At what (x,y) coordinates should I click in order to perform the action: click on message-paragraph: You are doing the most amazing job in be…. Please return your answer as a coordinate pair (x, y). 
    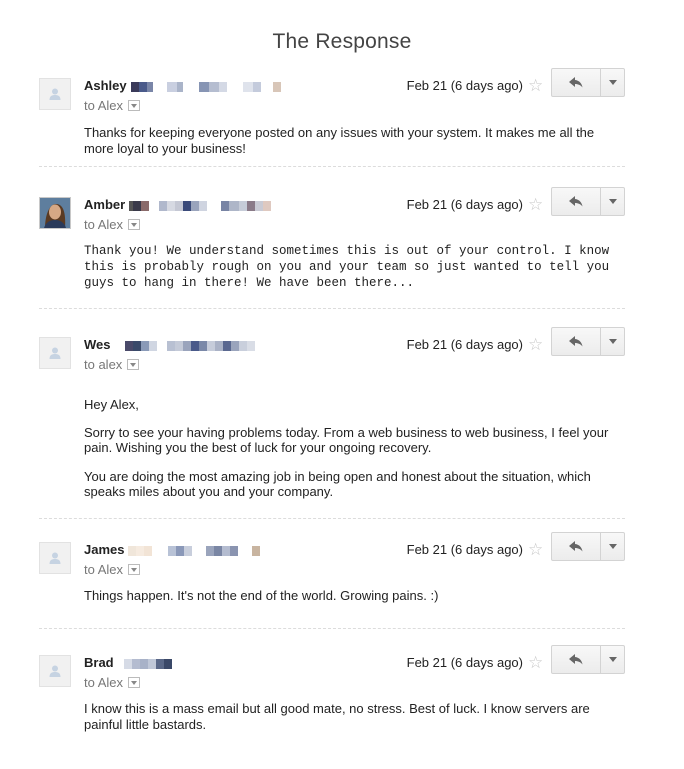
    Looking at the image, I should click on (337, 484).